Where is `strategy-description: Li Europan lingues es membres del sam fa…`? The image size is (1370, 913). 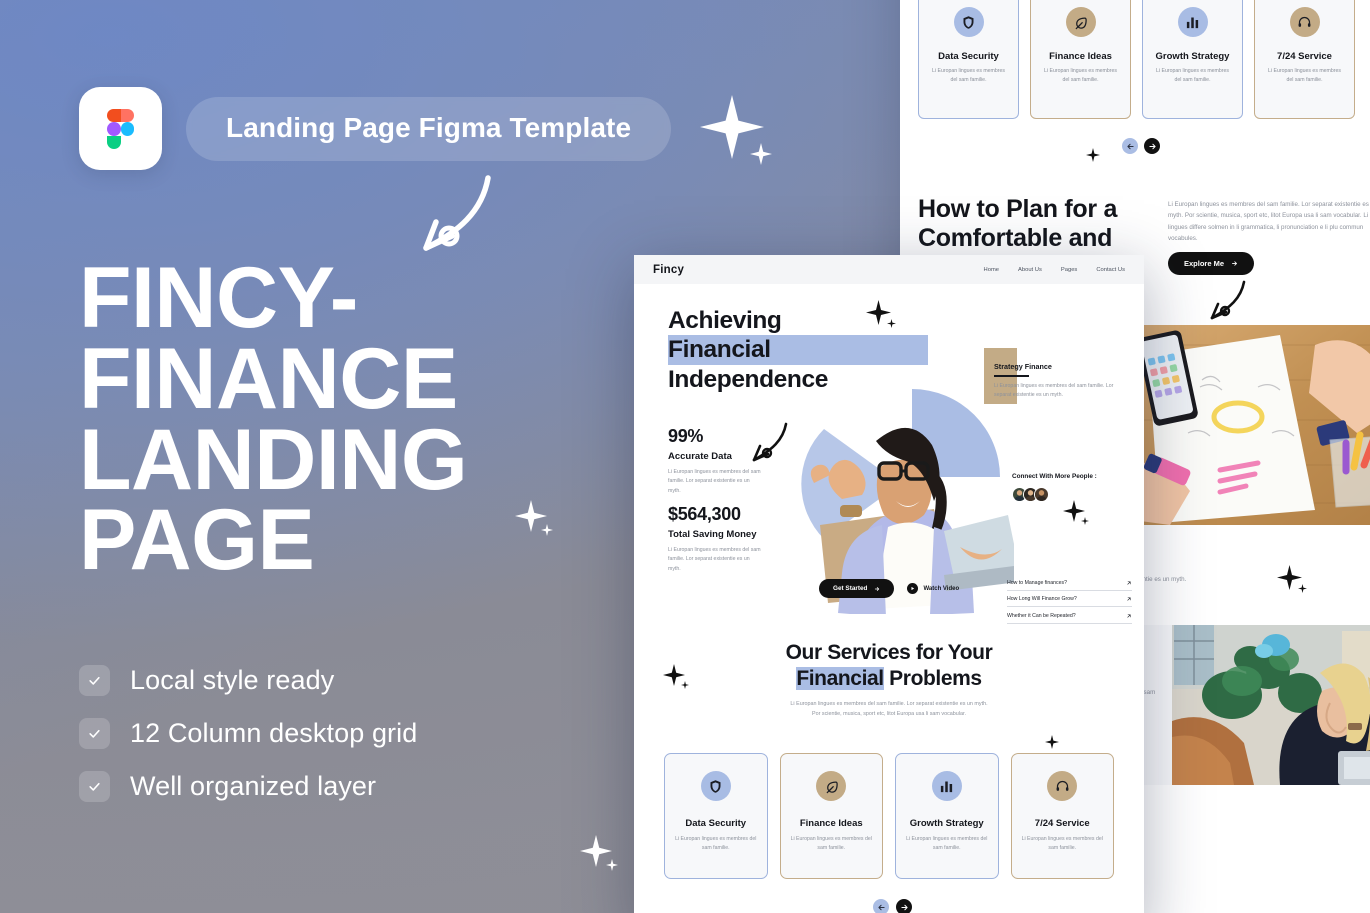
strategy-description: Li Europan lingues es membres del sam fa… is located at coordinates (1054, 391).